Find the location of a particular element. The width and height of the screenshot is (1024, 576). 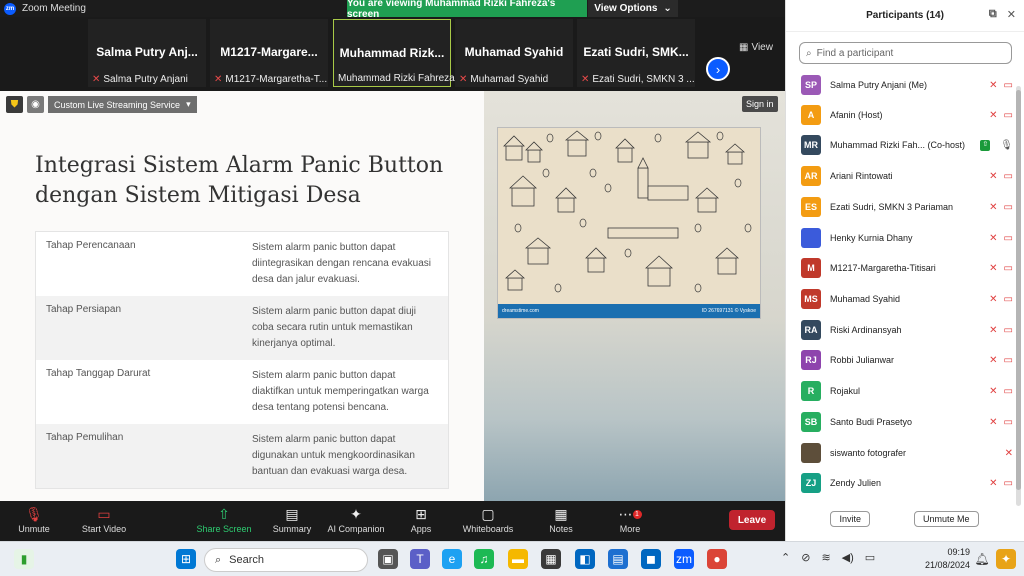

wifi-icon: ≋ is located at coordinates (825, 557).